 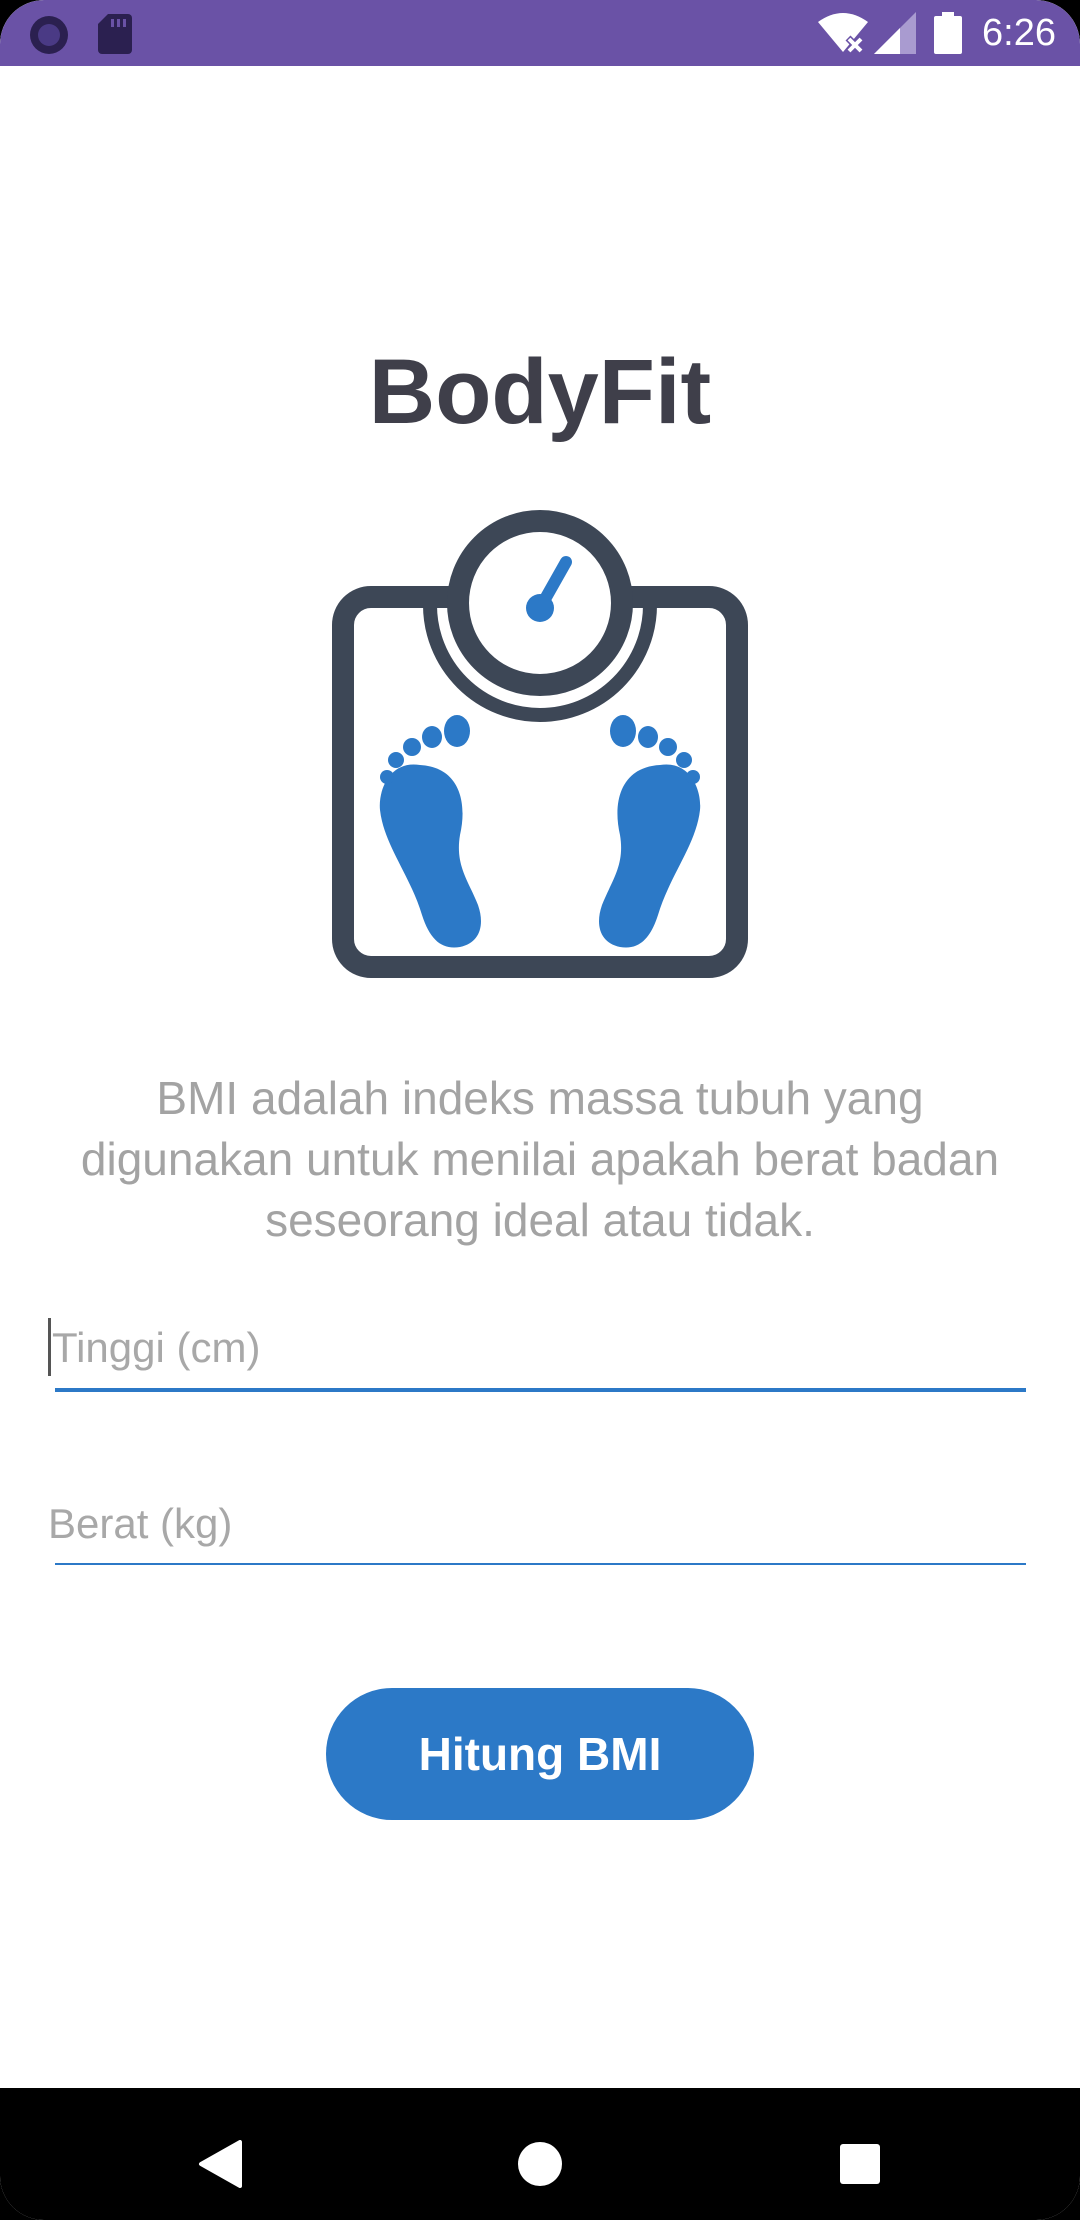 I want to click on weight-input, so click(x=537, y=1524).